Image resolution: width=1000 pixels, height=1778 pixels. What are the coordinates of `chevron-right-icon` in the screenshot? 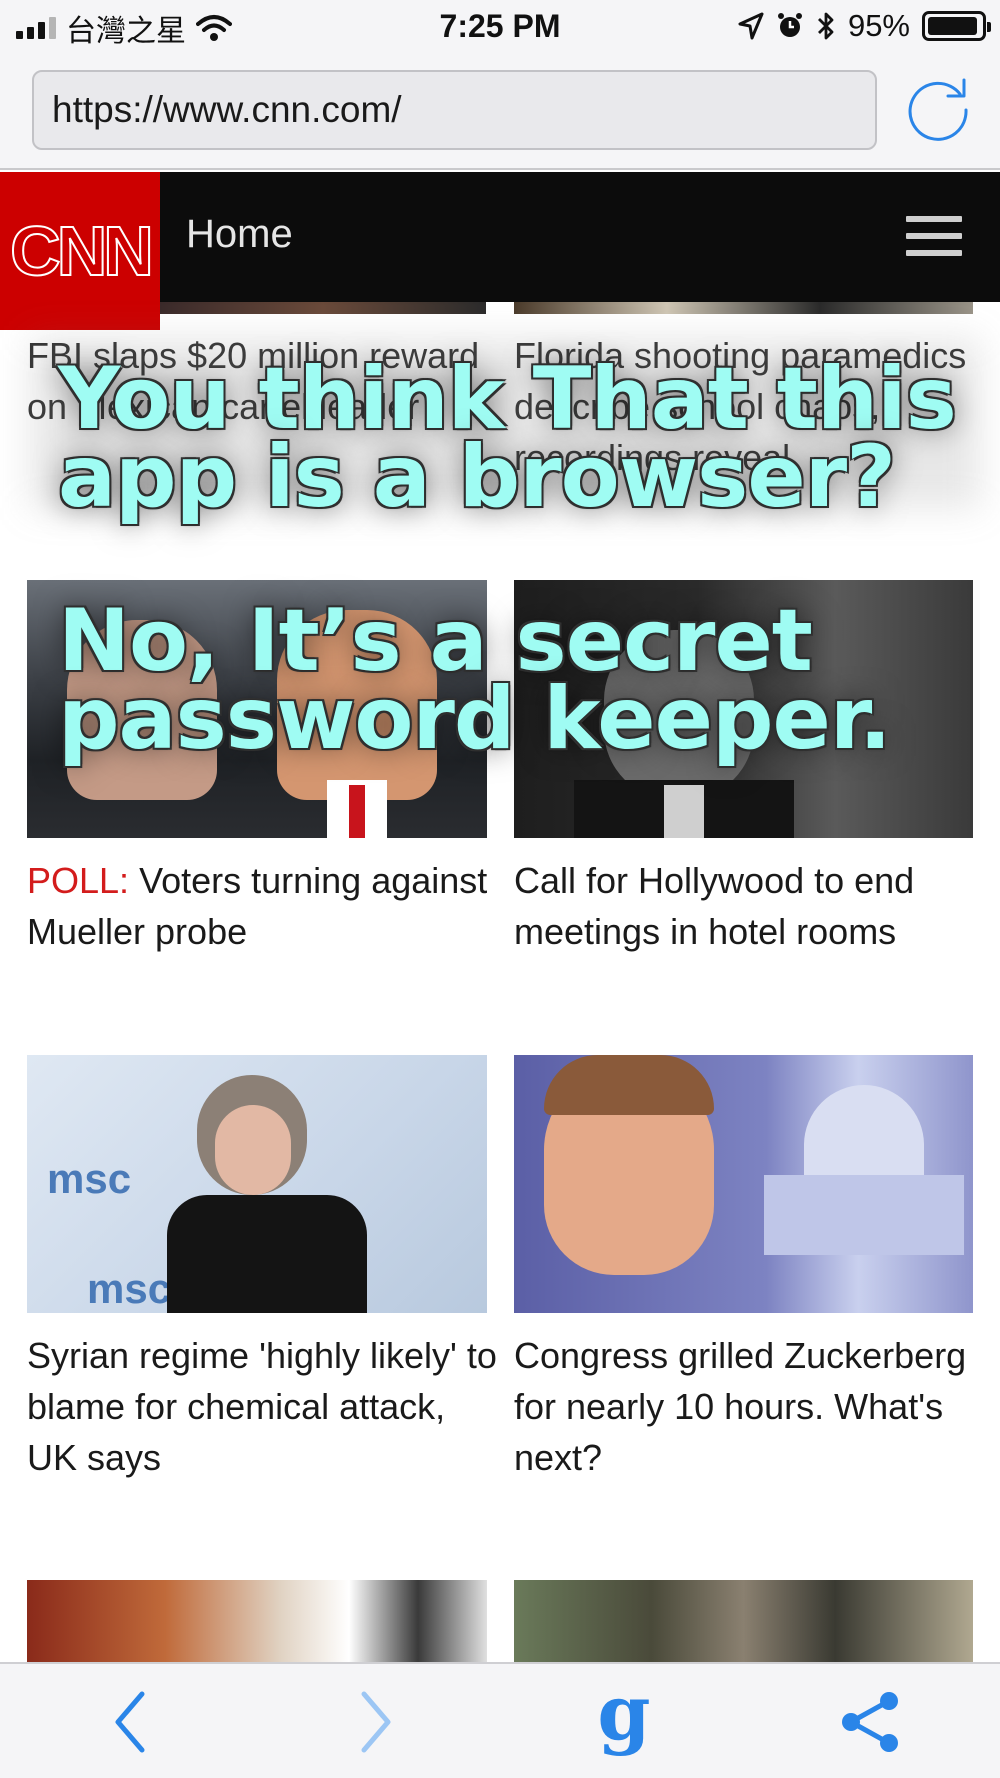 It's located at (376, 1722).